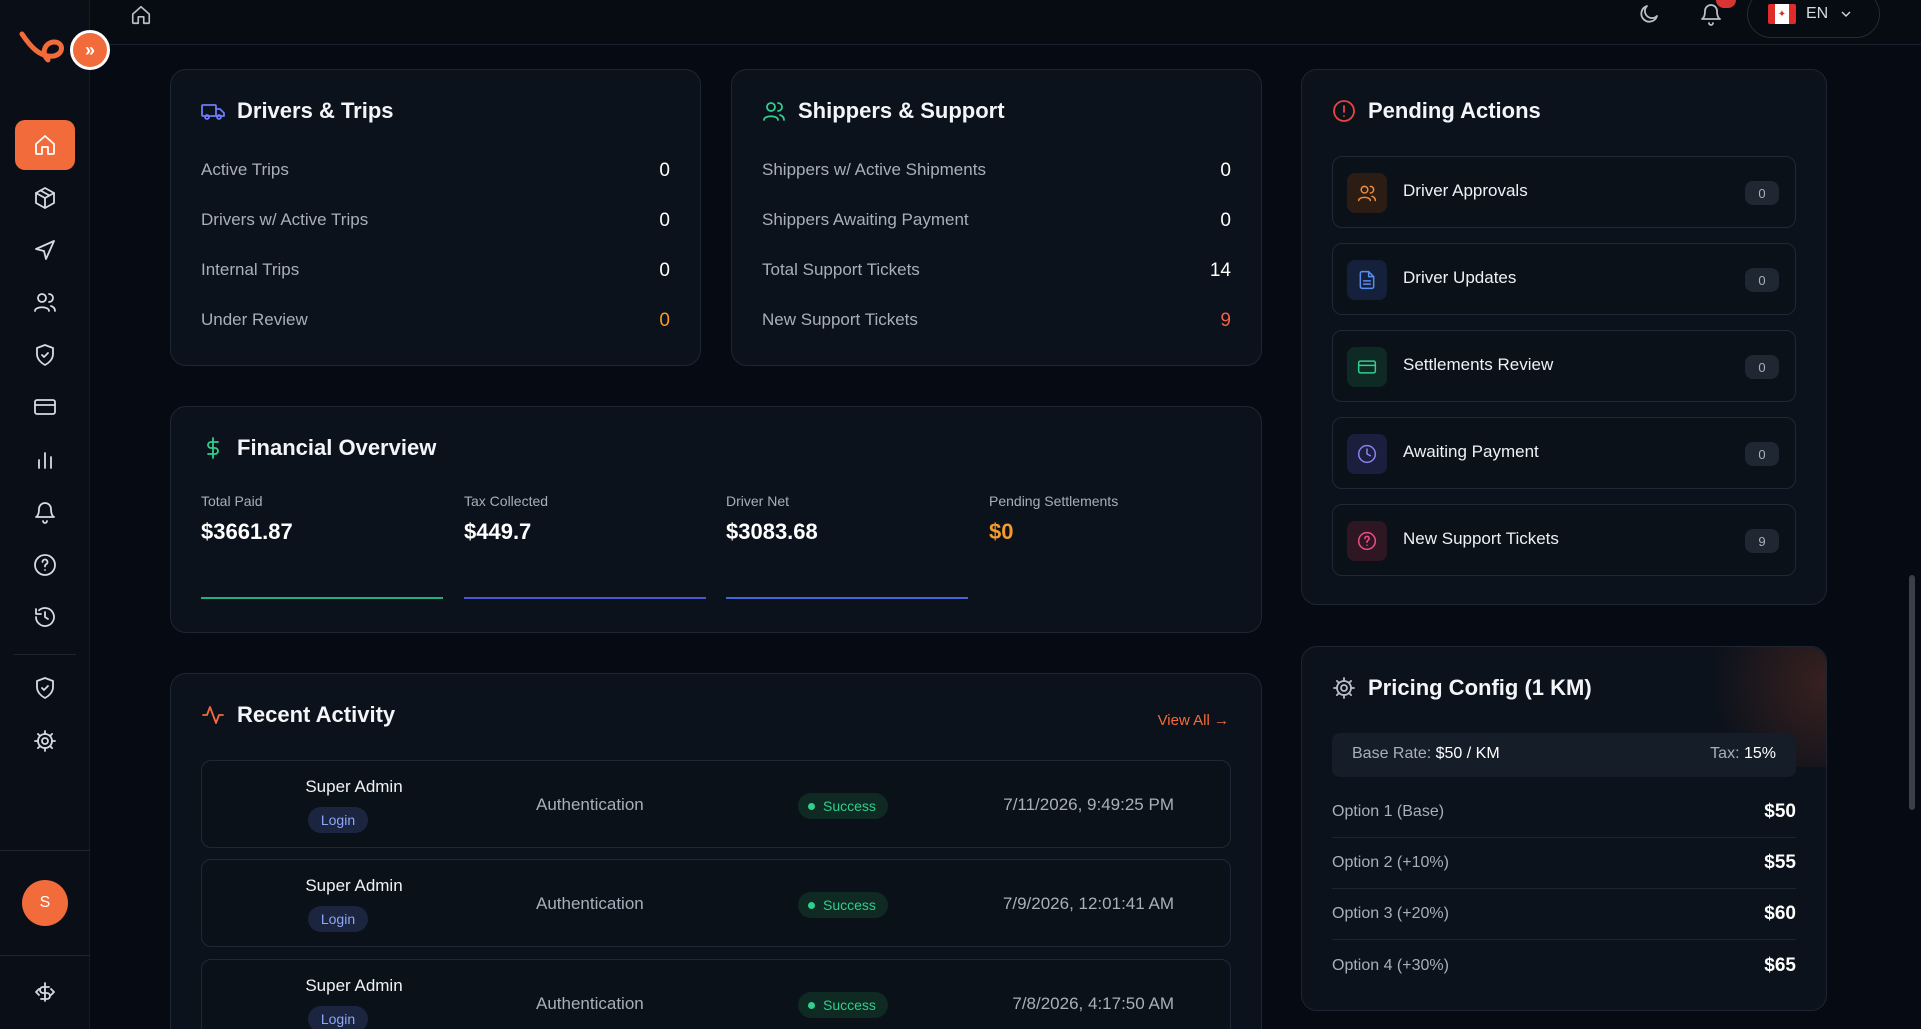  Describe the element at coordinates (1088, 804) in the screenshot. I see `activity-time: 7/11/2026, 9:49:25 PM` at that location.